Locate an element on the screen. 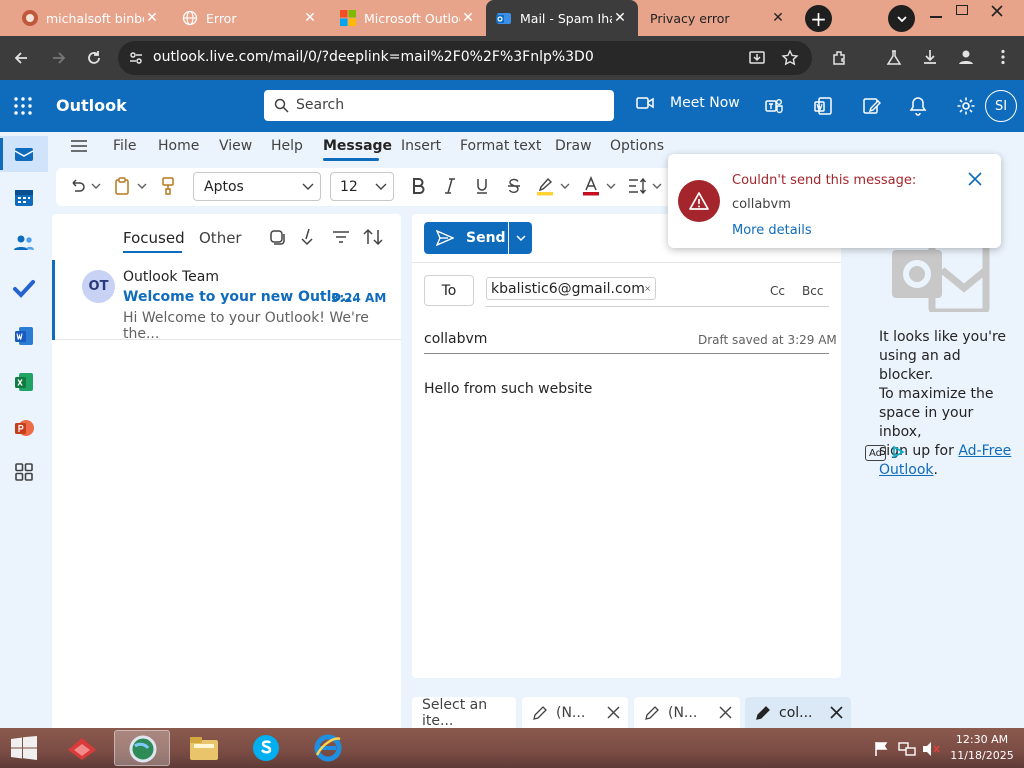  excel-icon is located at coordinates (24, 382).